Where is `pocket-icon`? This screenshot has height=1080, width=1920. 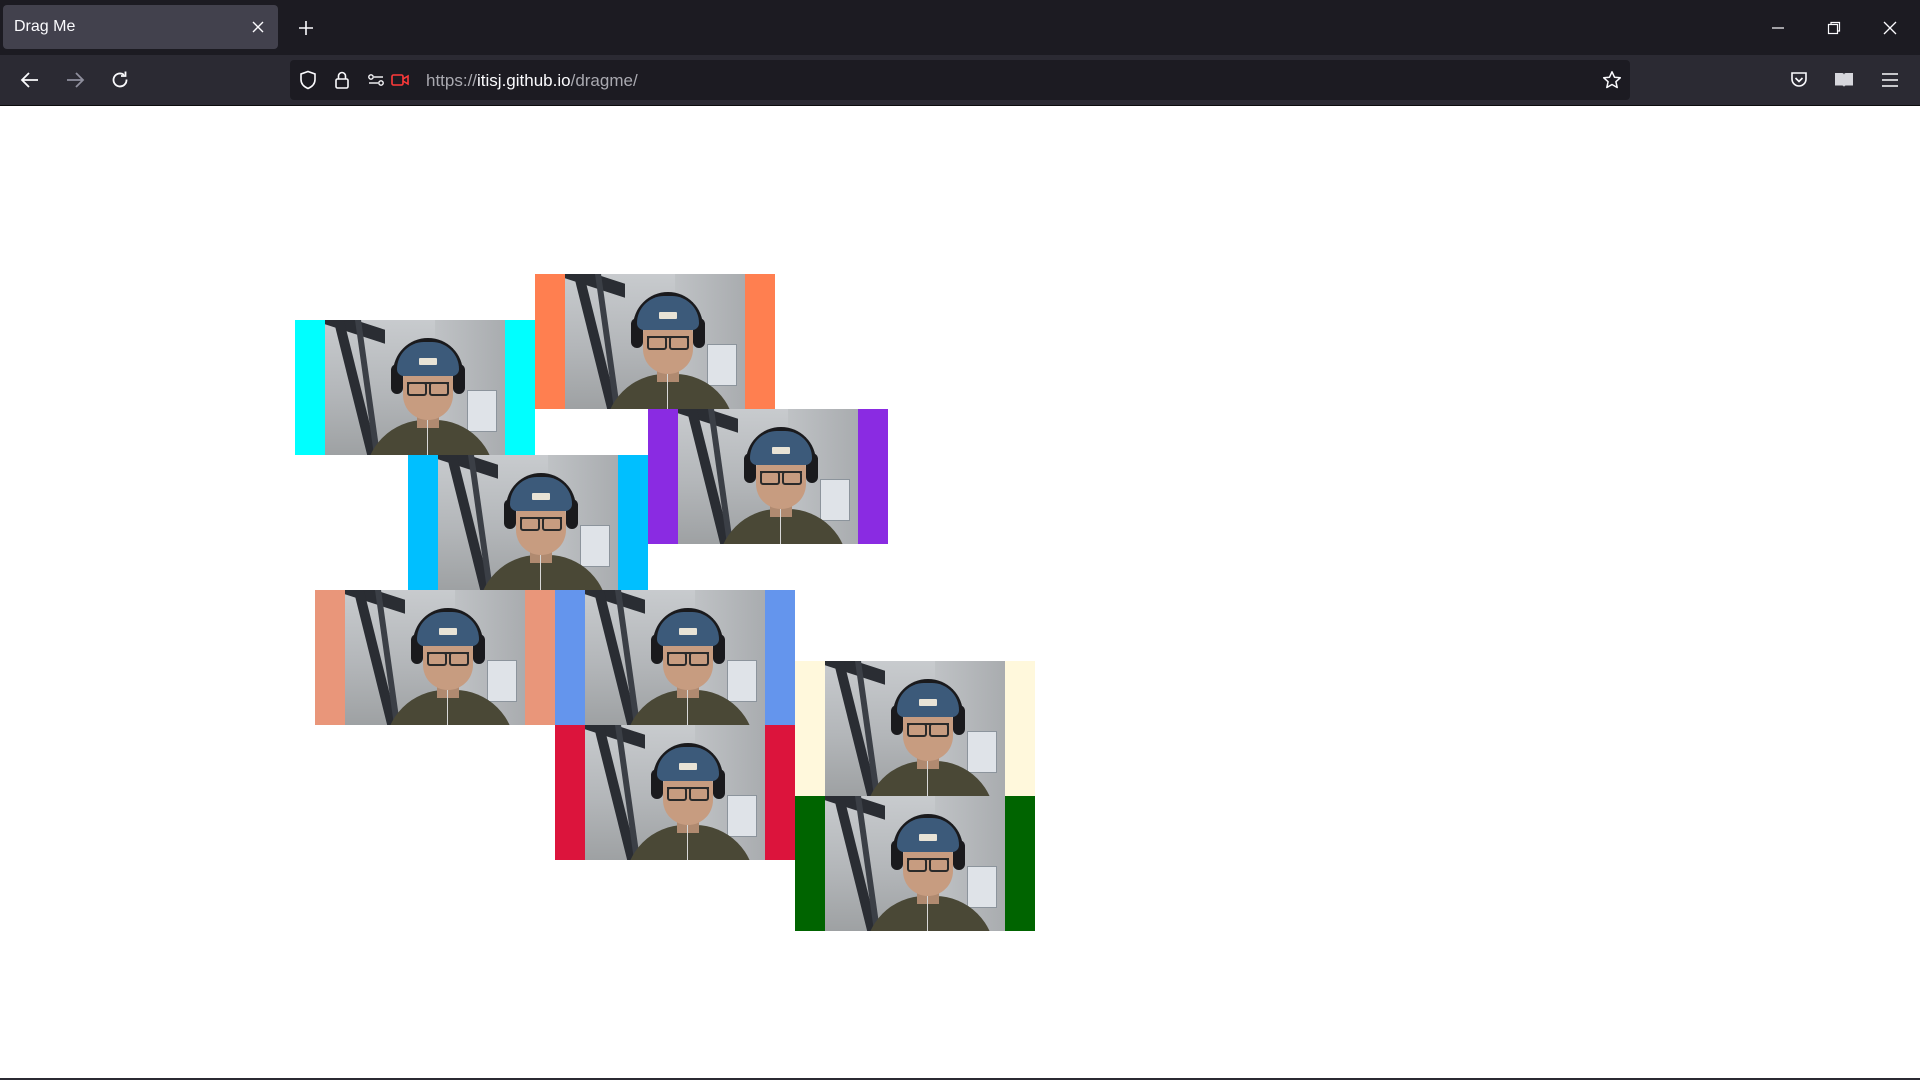
pocket-icon is located at coordinates (1799, 80).